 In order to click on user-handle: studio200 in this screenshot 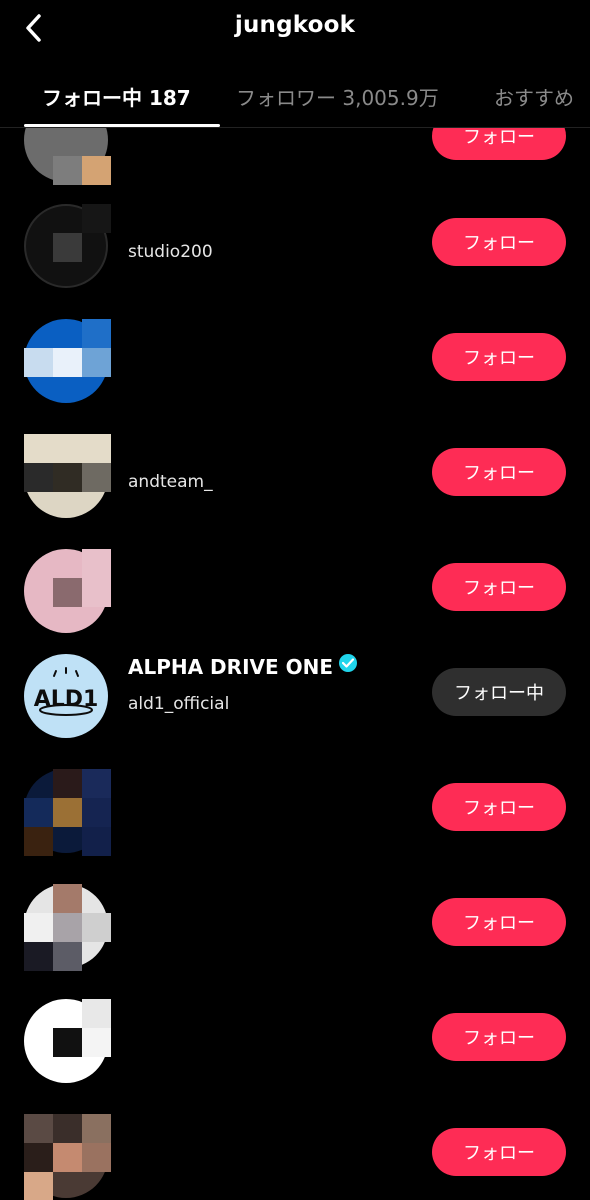, I will do `click(170, 252)`.